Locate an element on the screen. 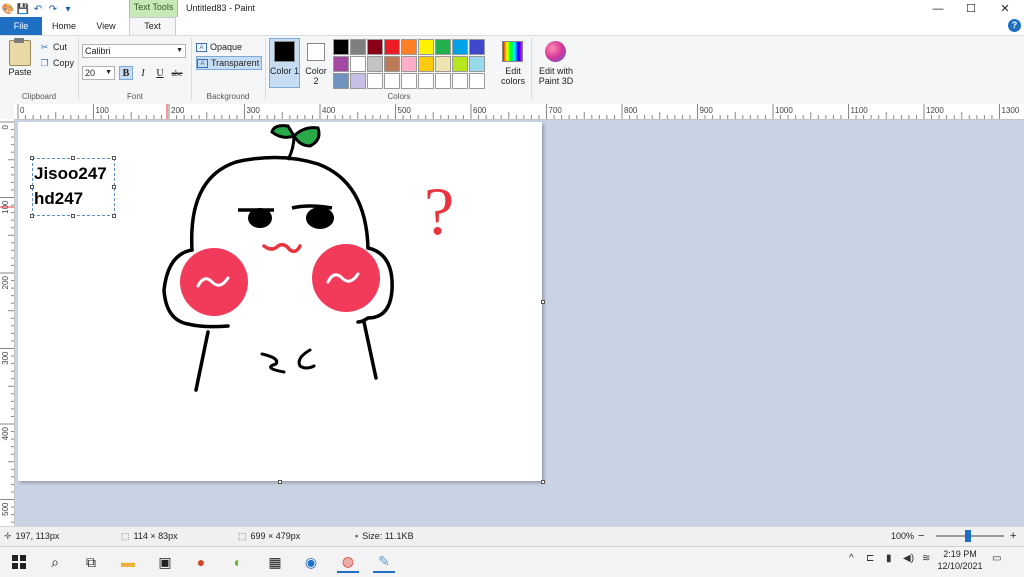 Image resolution: width=1024 pixels, height=577 pixels. underline-button: U is located at coordinates (160, 73).